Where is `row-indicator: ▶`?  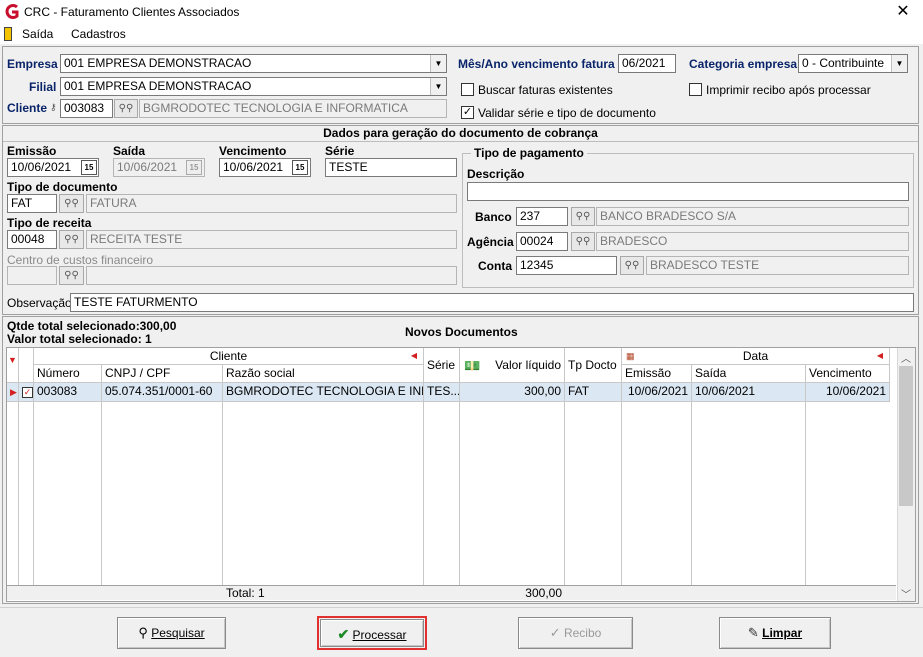
row-indicator: ▶ is located at coordinates (13, 392).